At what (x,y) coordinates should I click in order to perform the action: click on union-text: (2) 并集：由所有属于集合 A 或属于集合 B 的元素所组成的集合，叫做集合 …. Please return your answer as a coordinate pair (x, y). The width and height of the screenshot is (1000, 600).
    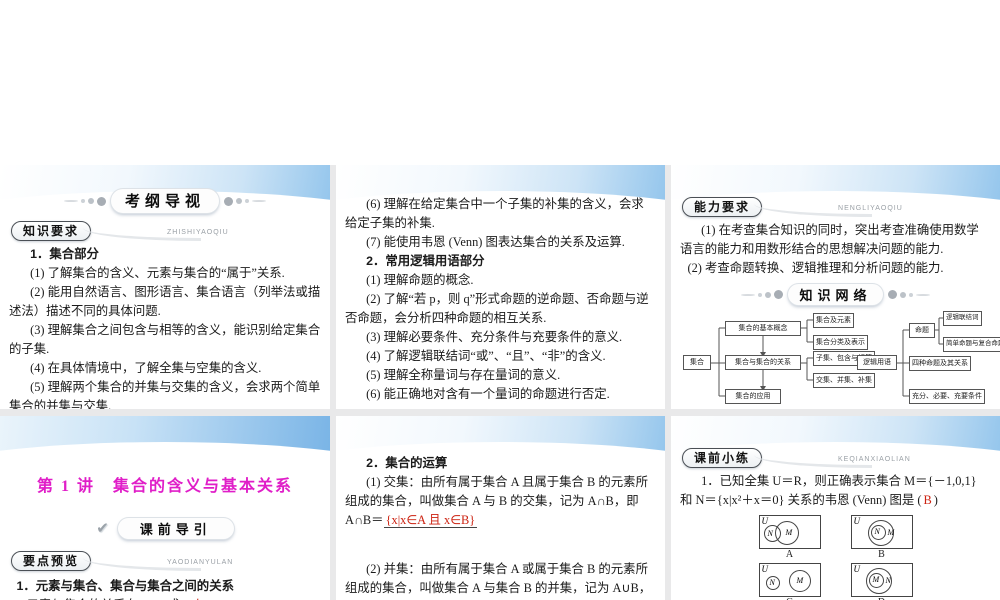
    Looking at the image, I should click on (498, 578).